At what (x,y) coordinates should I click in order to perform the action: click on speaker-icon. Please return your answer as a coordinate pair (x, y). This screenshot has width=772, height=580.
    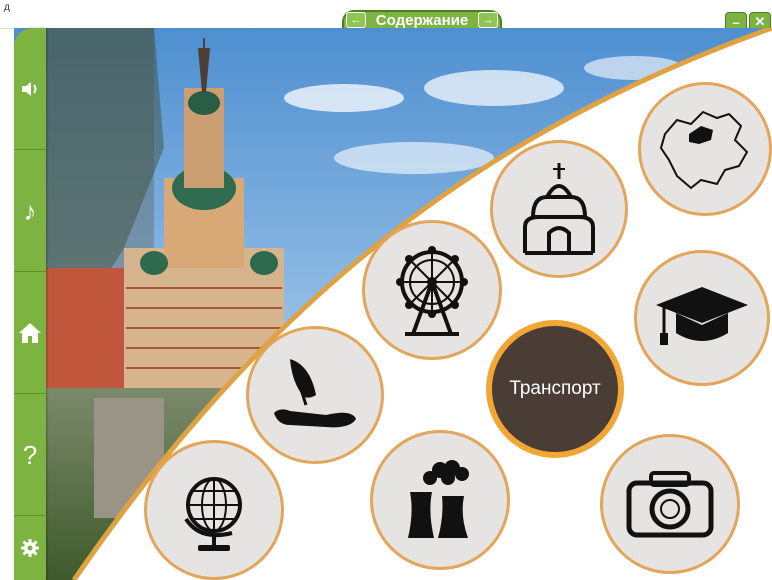
    Looking at the image, I should click on (29, 88).